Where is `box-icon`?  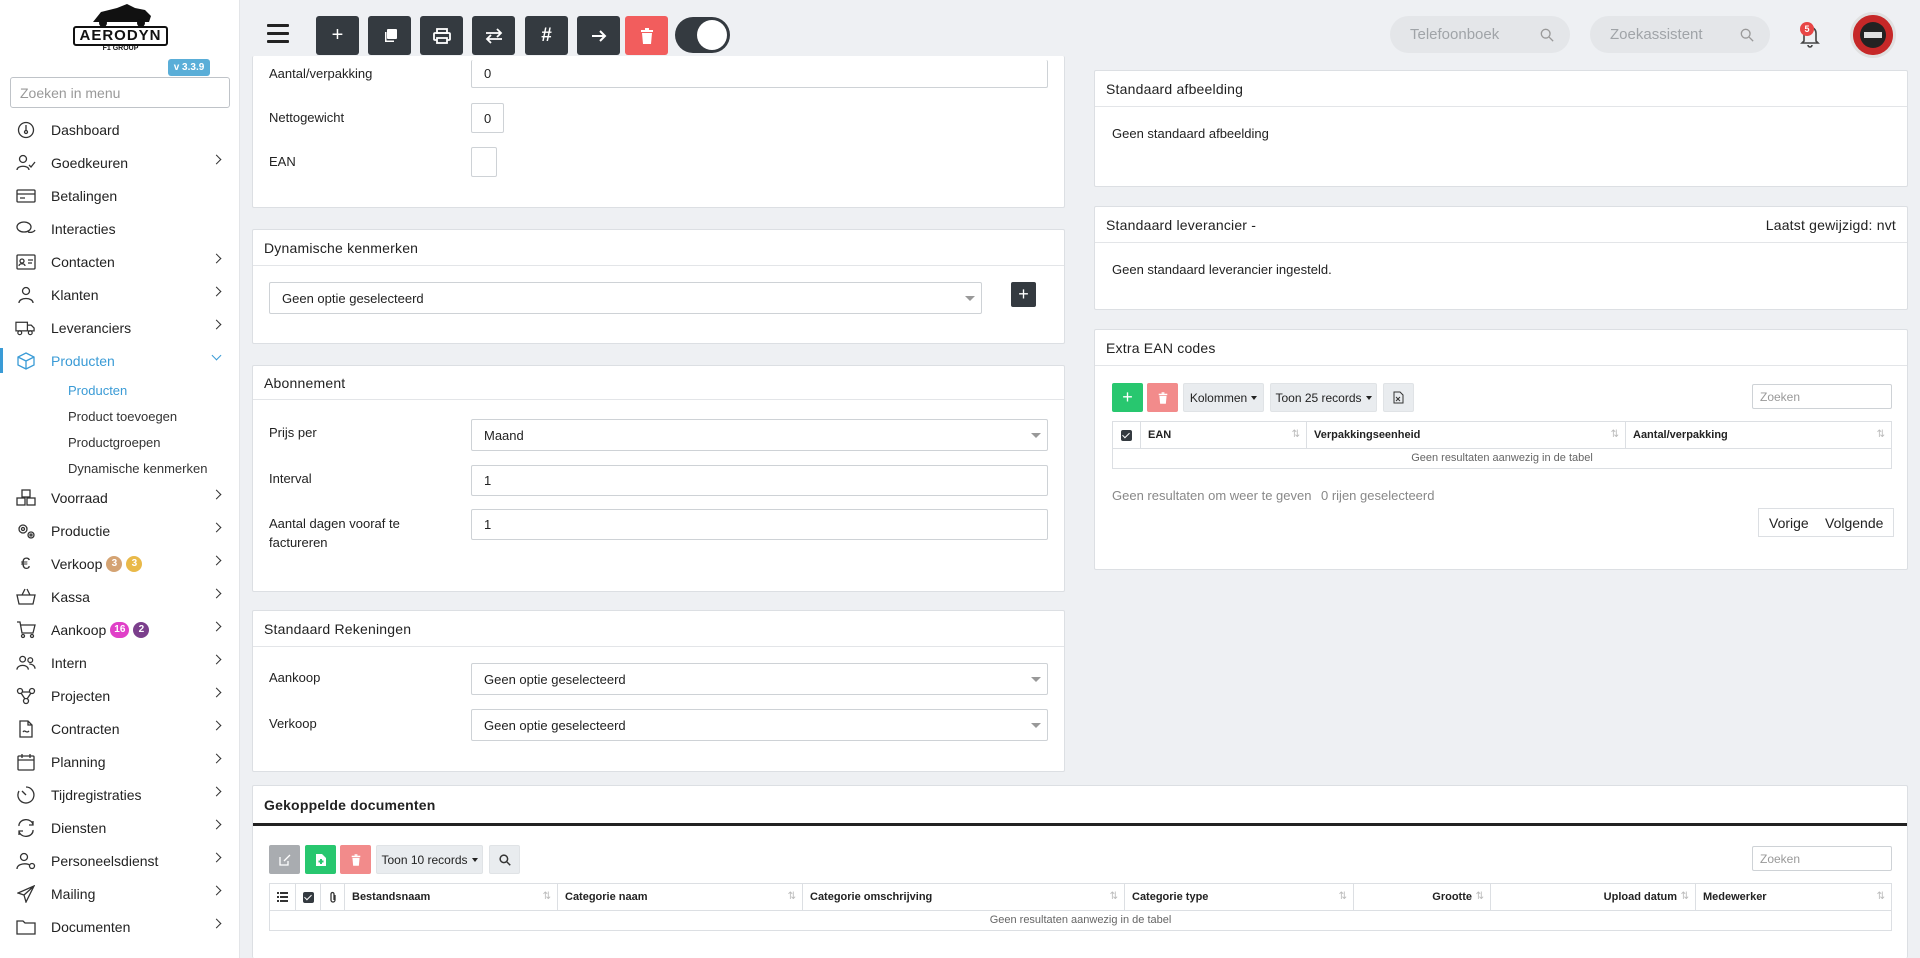
box-icon is located at coordinates (25, 360).